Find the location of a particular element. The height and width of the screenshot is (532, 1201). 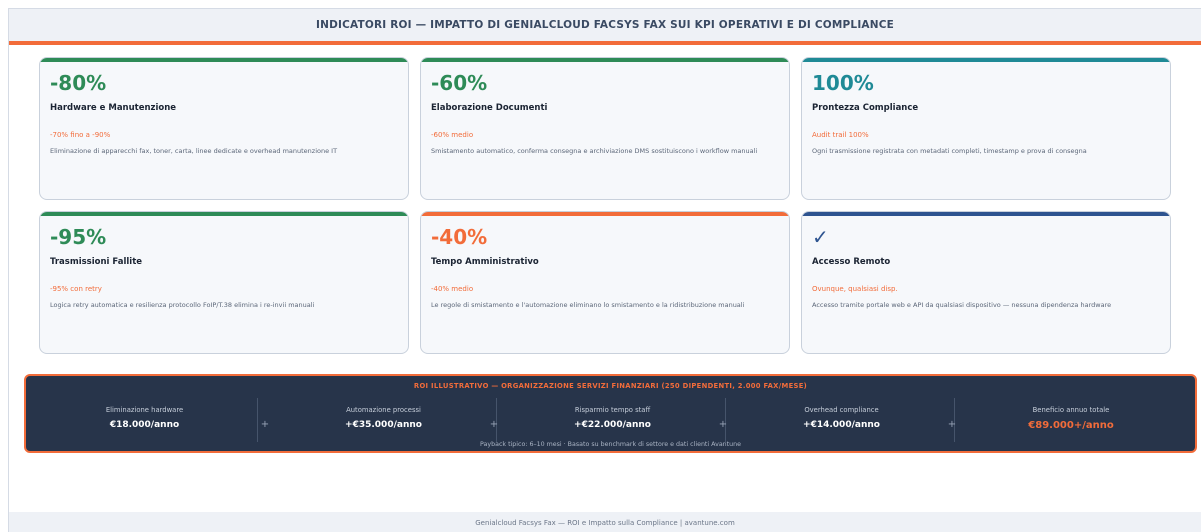

kpi-value: -80% is located at coordinates (78, 83).